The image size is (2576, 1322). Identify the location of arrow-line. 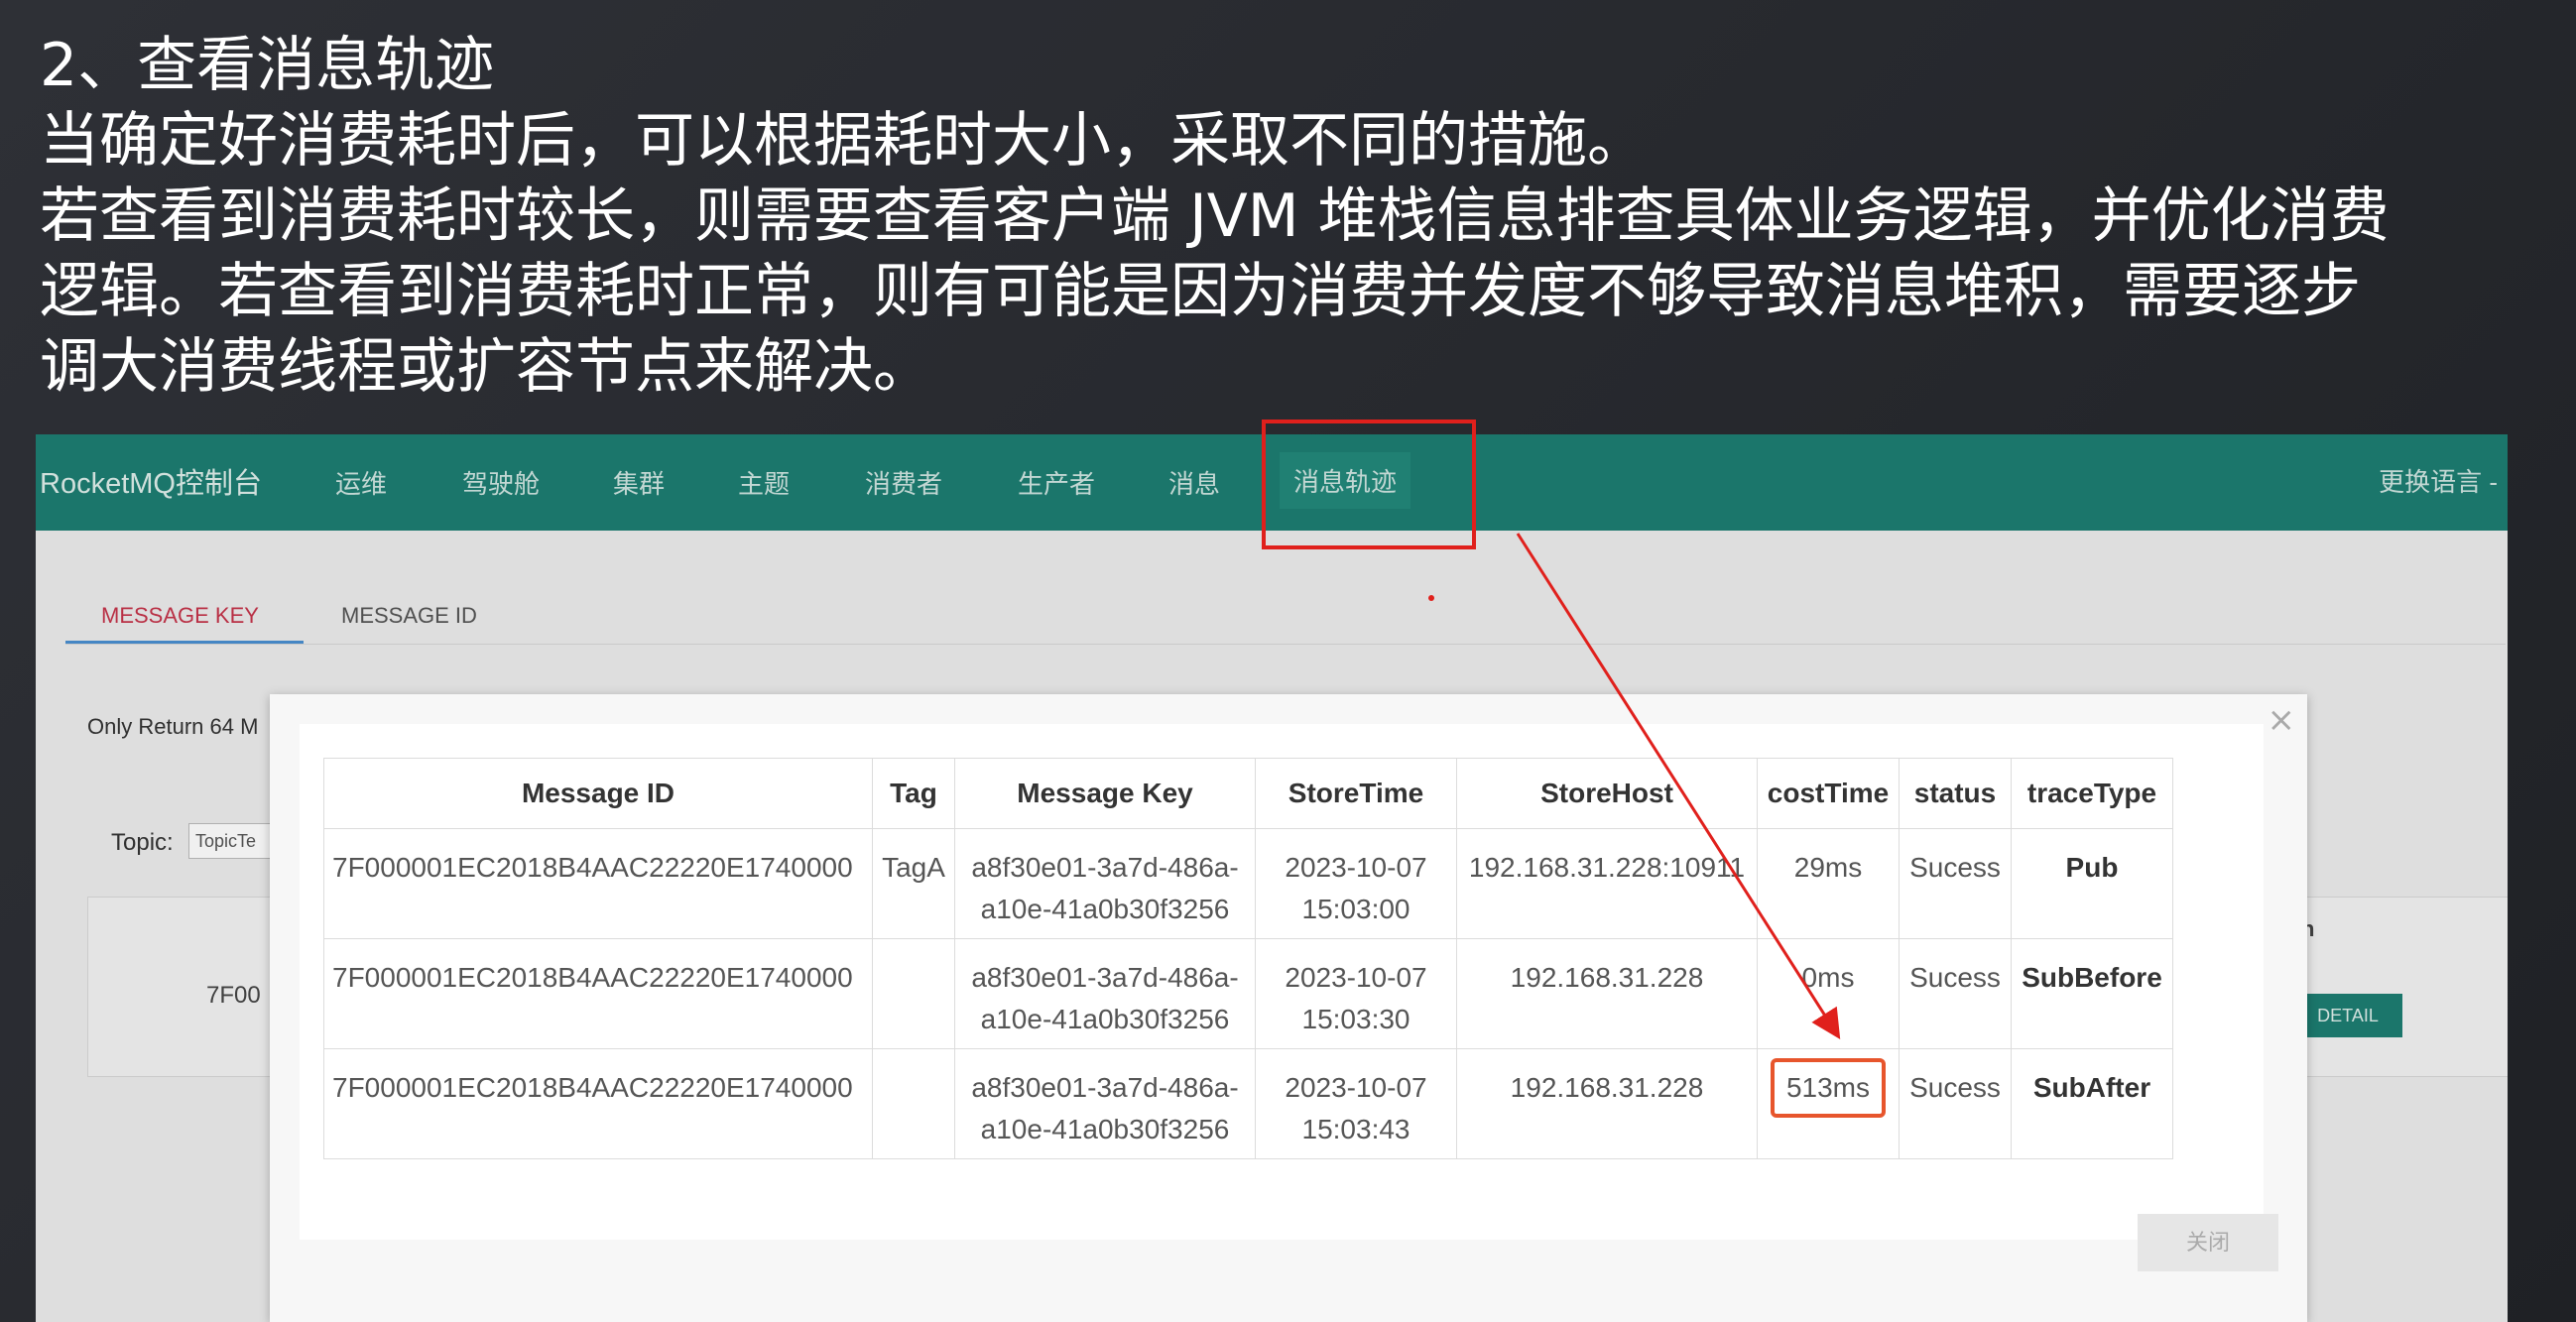
(1678, 787).